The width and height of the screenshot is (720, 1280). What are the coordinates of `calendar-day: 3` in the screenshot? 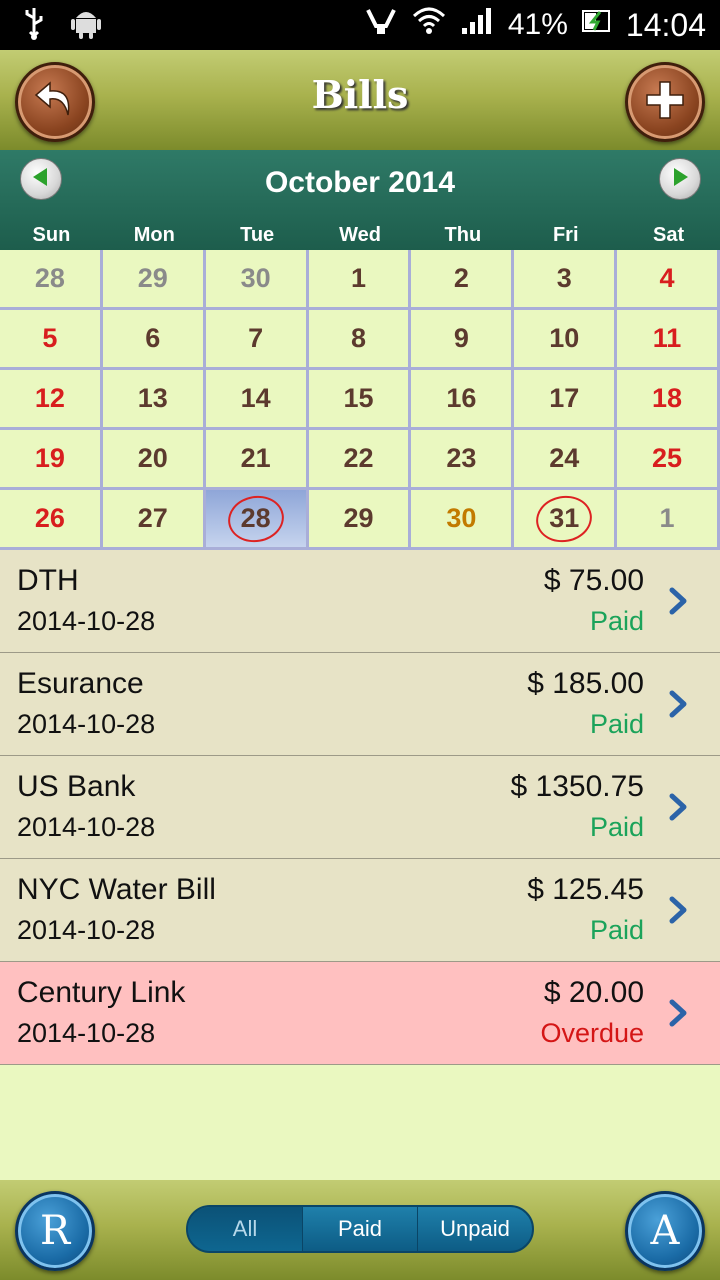 It's located at (566, 280).